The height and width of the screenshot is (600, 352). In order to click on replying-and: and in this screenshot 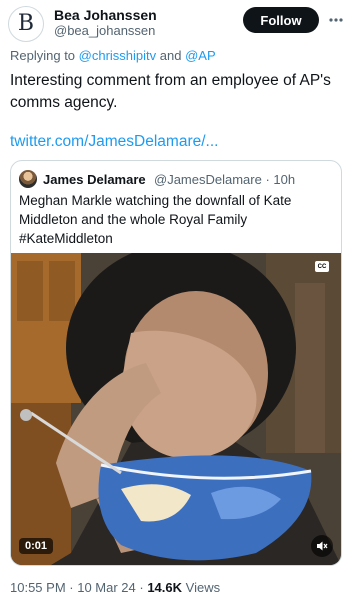, I will do `click(171, 55)`.